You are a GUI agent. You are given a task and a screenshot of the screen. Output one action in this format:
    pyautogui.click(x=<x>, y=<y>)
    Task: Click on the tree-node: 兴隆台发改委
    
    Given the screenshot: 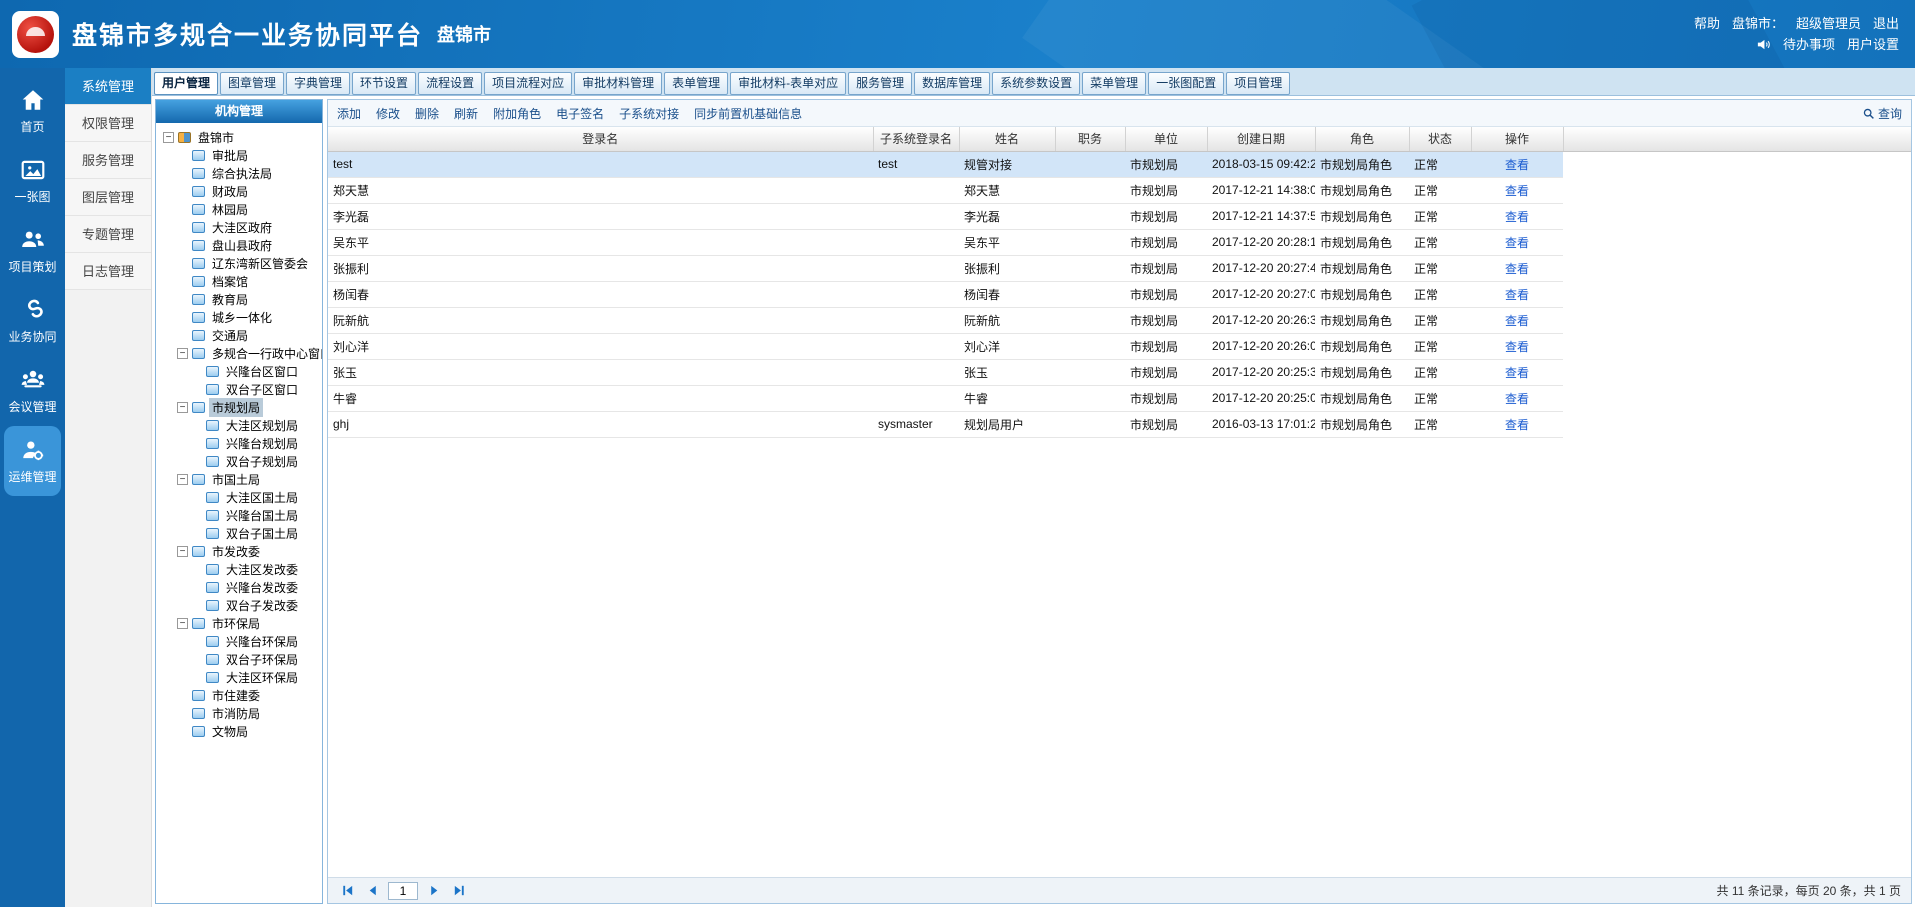 What is the action you would take?
    pyautogui.click(x=240, y=587)
    